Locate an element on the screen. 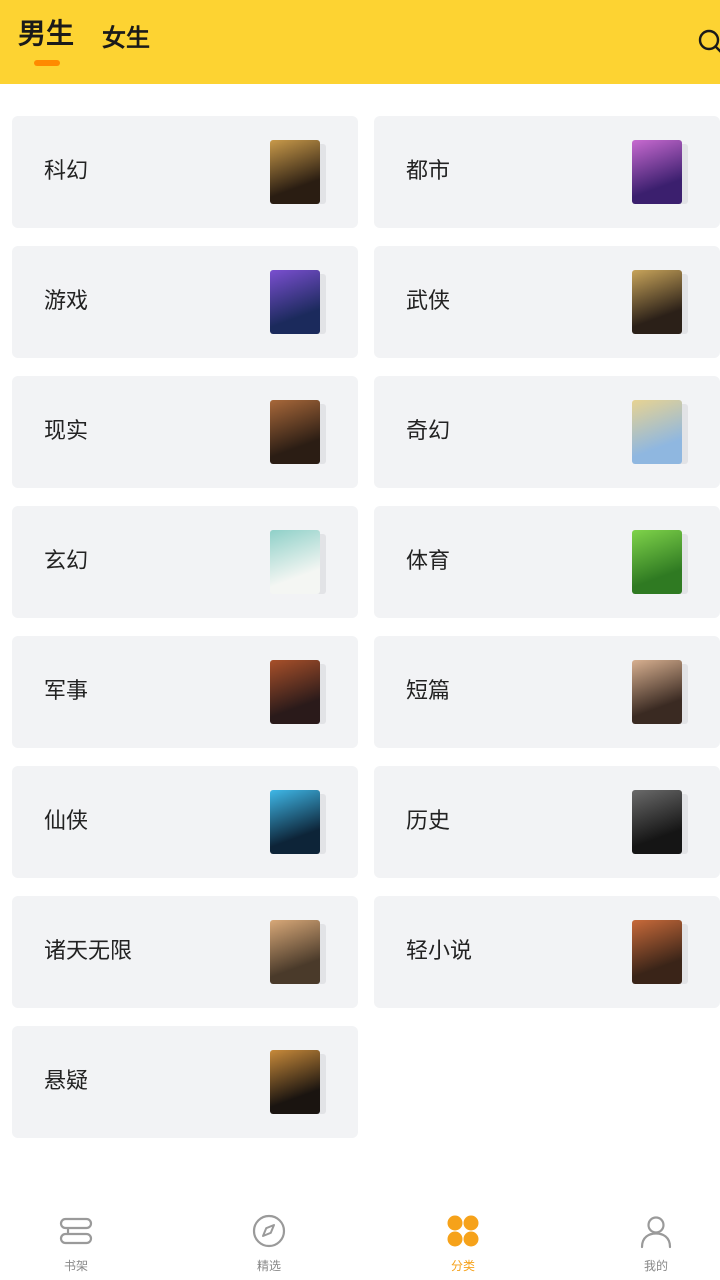 This screenshot has width=720, height=1280. tabbar-item-featured: 精选 is located at coordinates (269, 1242).